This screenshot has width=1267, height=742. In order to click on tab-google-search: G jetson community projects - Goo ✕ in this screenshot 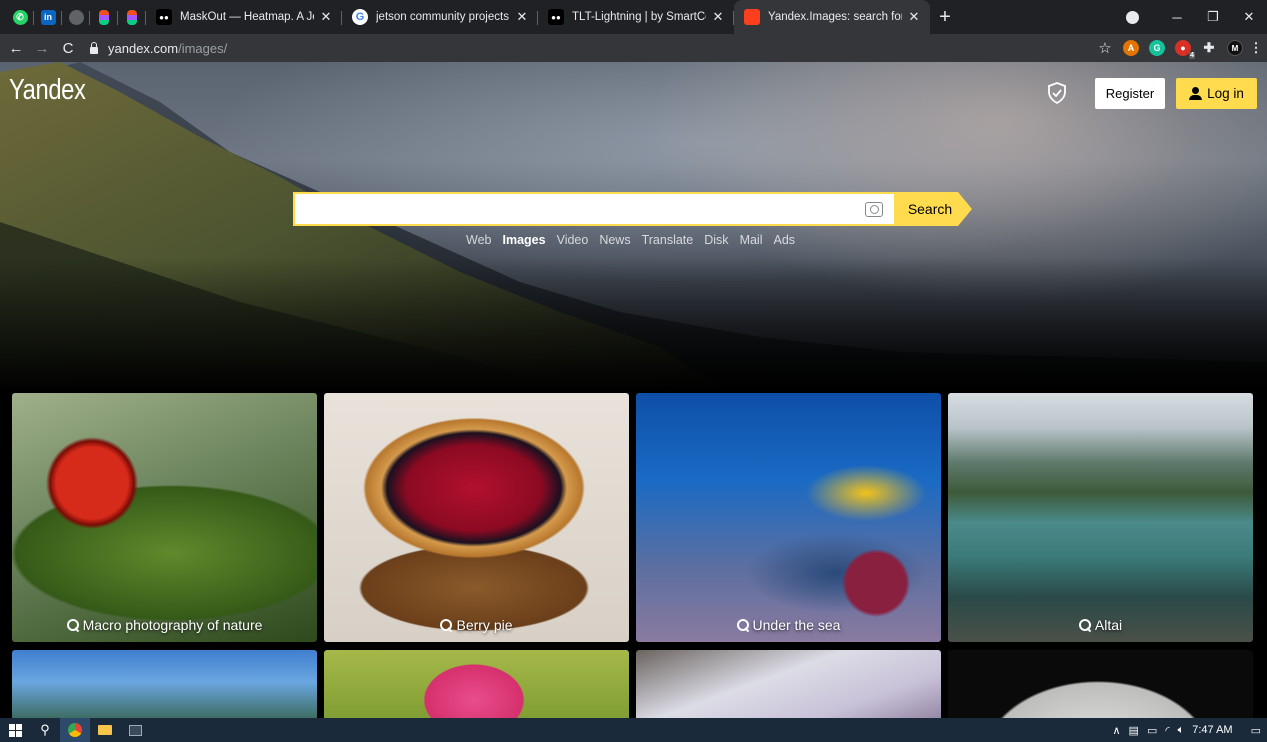, I will do `click(440, 17)`.